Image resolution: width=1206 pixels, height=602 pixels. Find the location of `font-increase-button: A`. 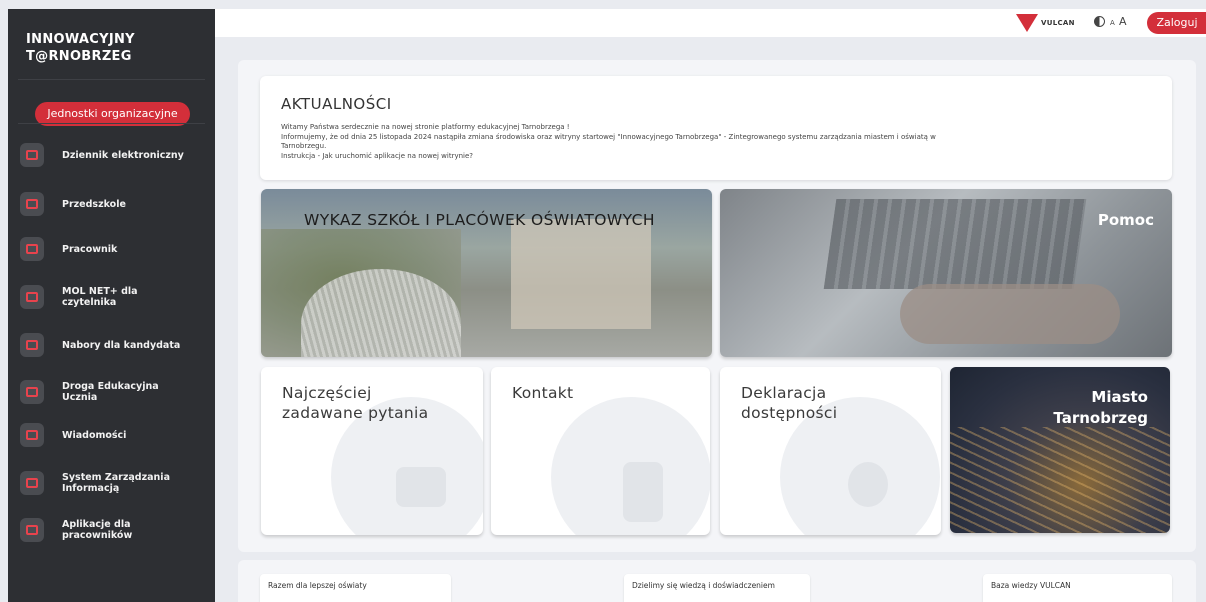

font-increase-button: A is located at coordinates (1123, 21).